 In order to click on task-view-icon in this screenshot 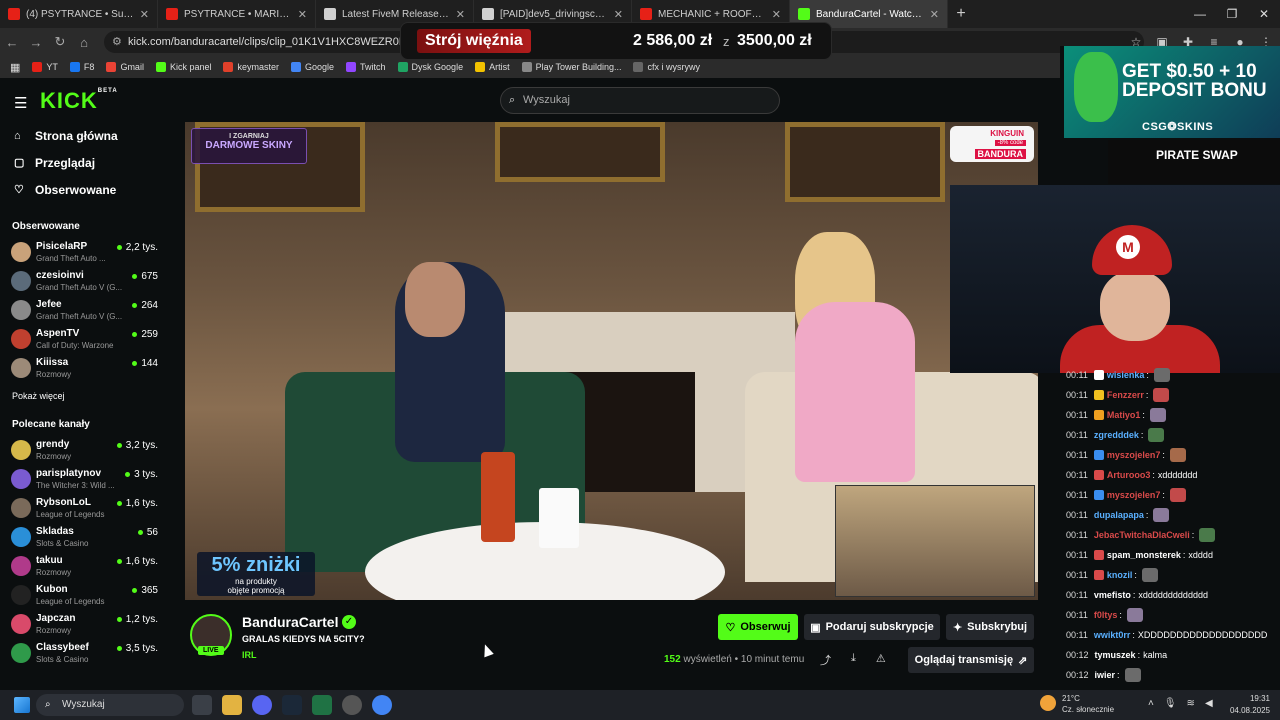, I will do `click(202, 705)`.